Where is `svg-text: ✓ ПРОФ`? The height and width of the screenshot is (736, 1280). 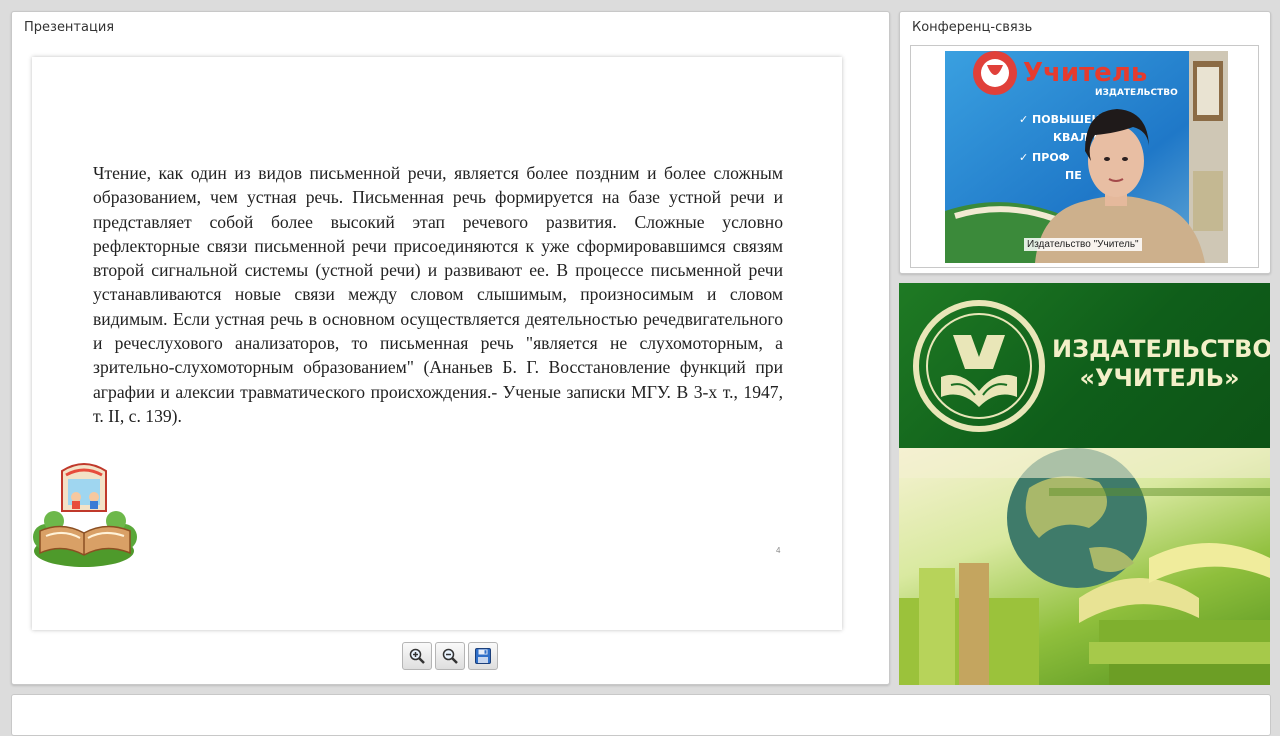 svg-text: ✓ ПРОФ is located at coordinates (1044, 157).